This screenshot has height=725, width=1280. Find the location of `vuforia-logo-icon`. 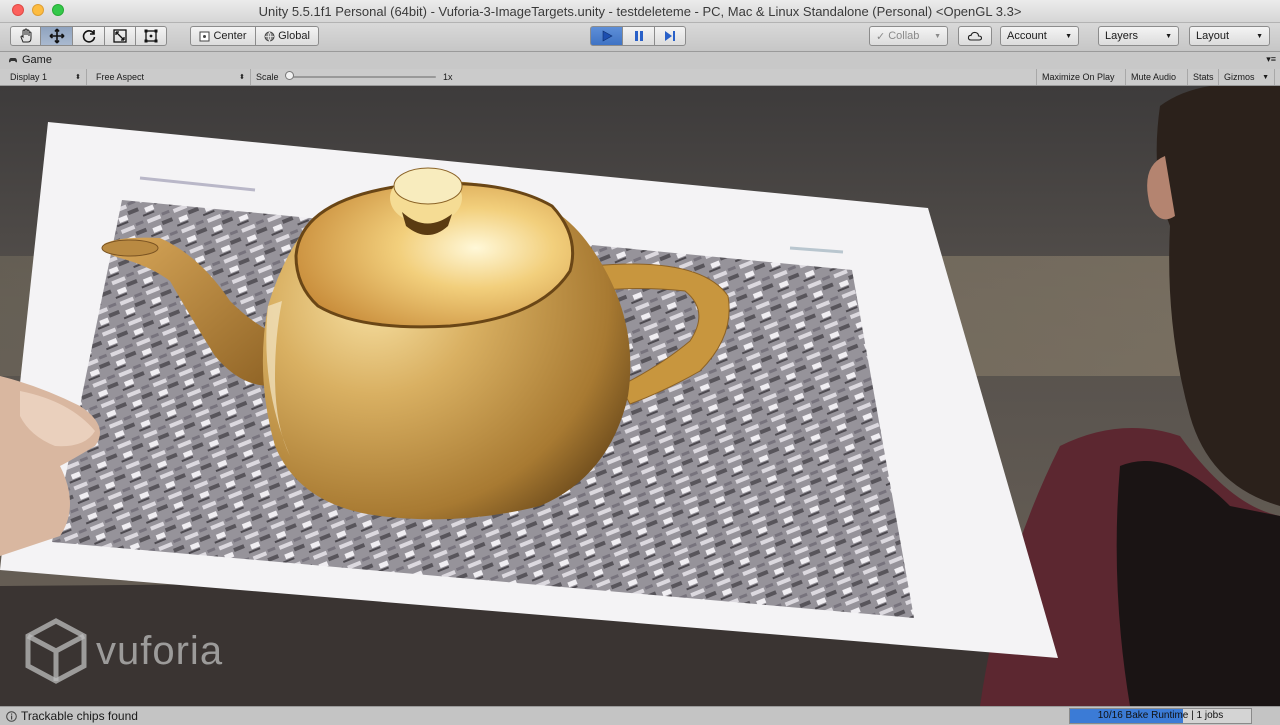

vuforia-logo-icon is located at coordinates (56, 651).